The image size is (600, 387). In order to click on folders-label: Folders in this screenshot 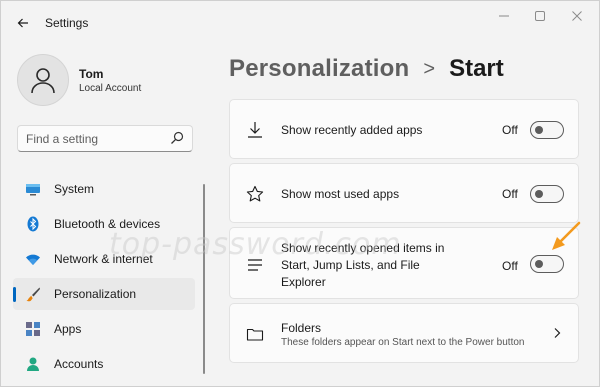, I will do `click(301, 328)`.